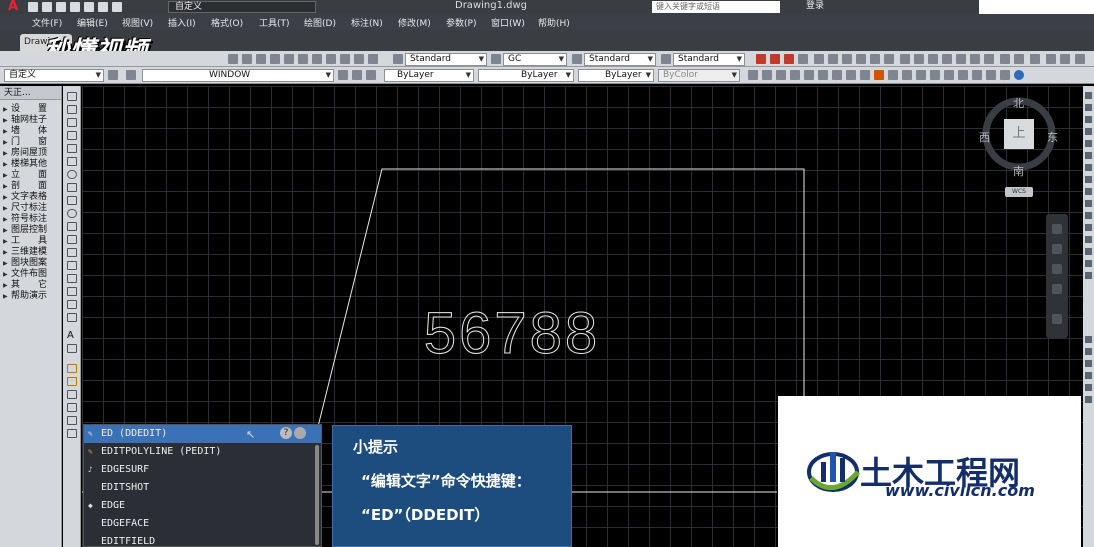 The height and width of the screenshot is (547, 1094). Describe the element at coordinates (535, 59) in the screenshot. I see `dim-style-select: GC ▼` at that location.